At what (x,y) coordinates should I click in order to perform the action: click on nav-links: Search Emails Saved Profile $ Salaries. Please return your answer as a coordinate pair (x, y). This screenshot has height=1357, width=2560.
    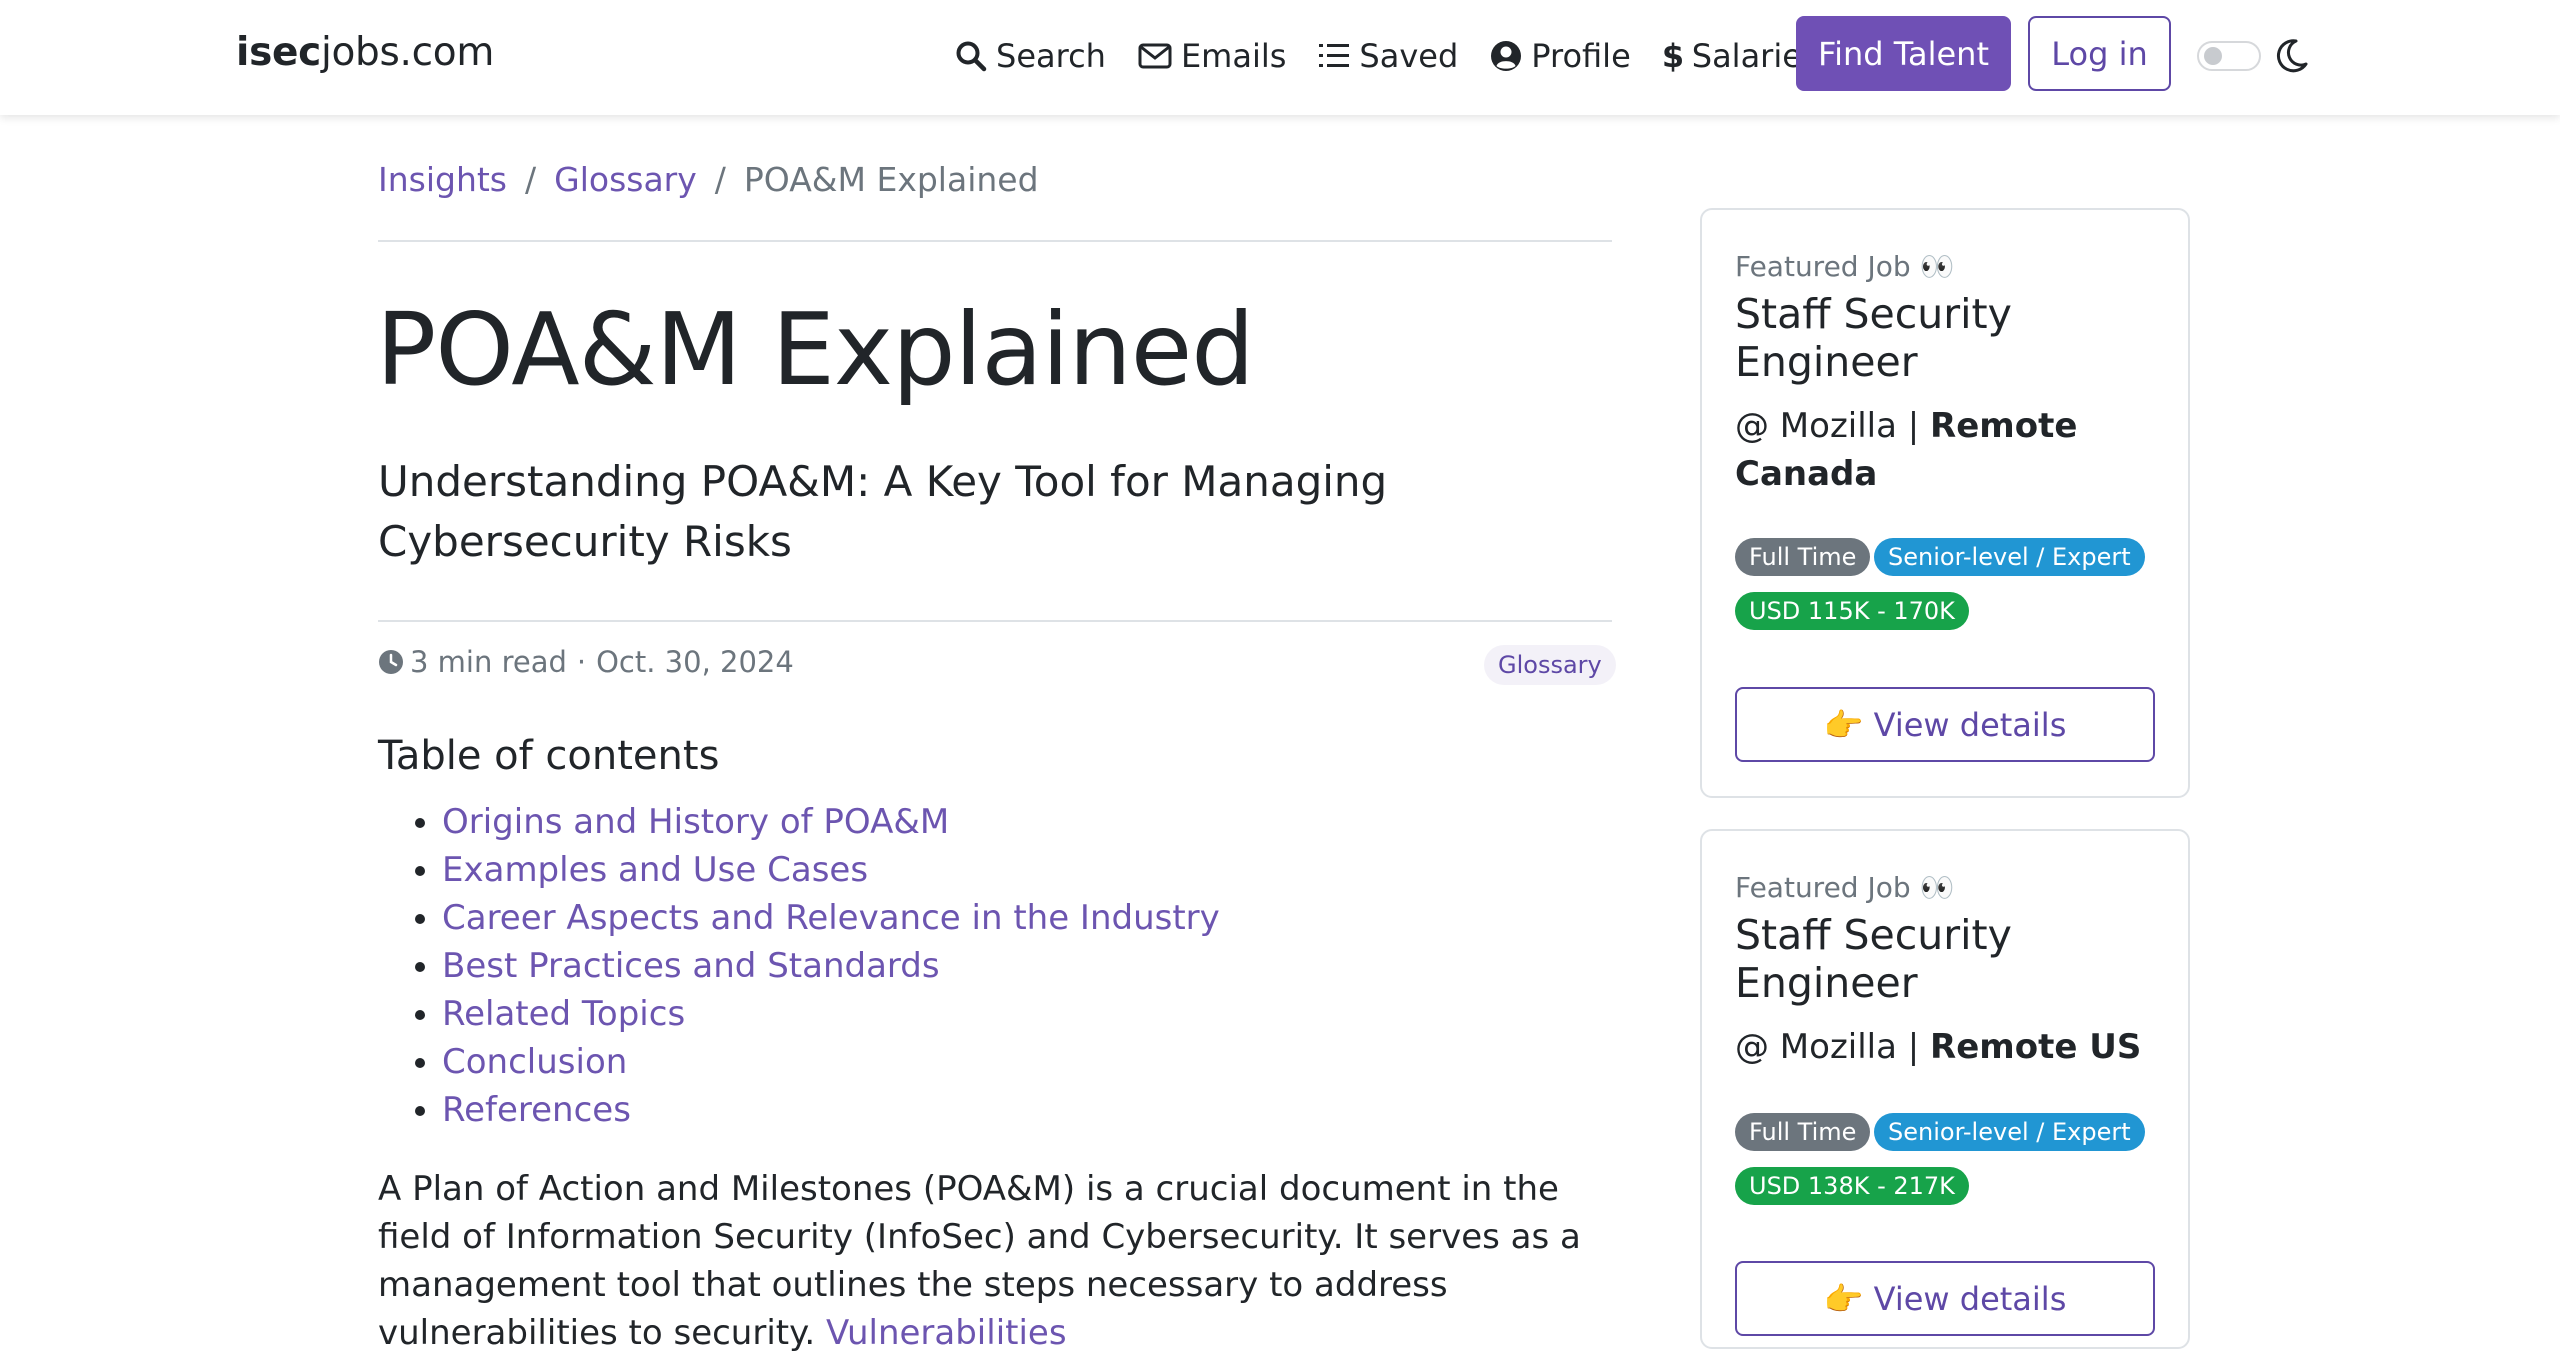
    Looking at the image, I should click on (1403, 56).